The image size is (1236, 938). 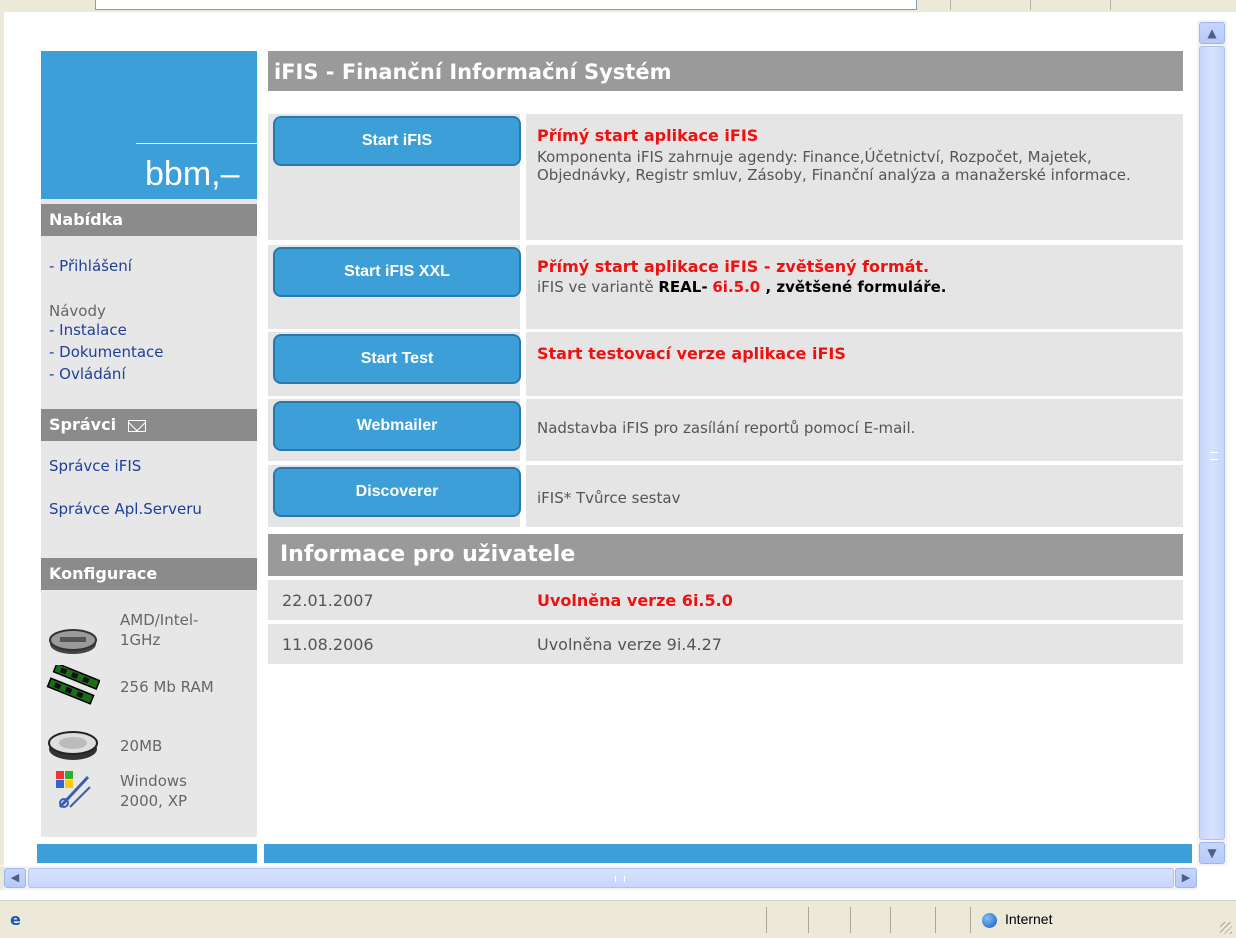 I want to click on admins-heading-label: Správci, so click(x=83, y=424).